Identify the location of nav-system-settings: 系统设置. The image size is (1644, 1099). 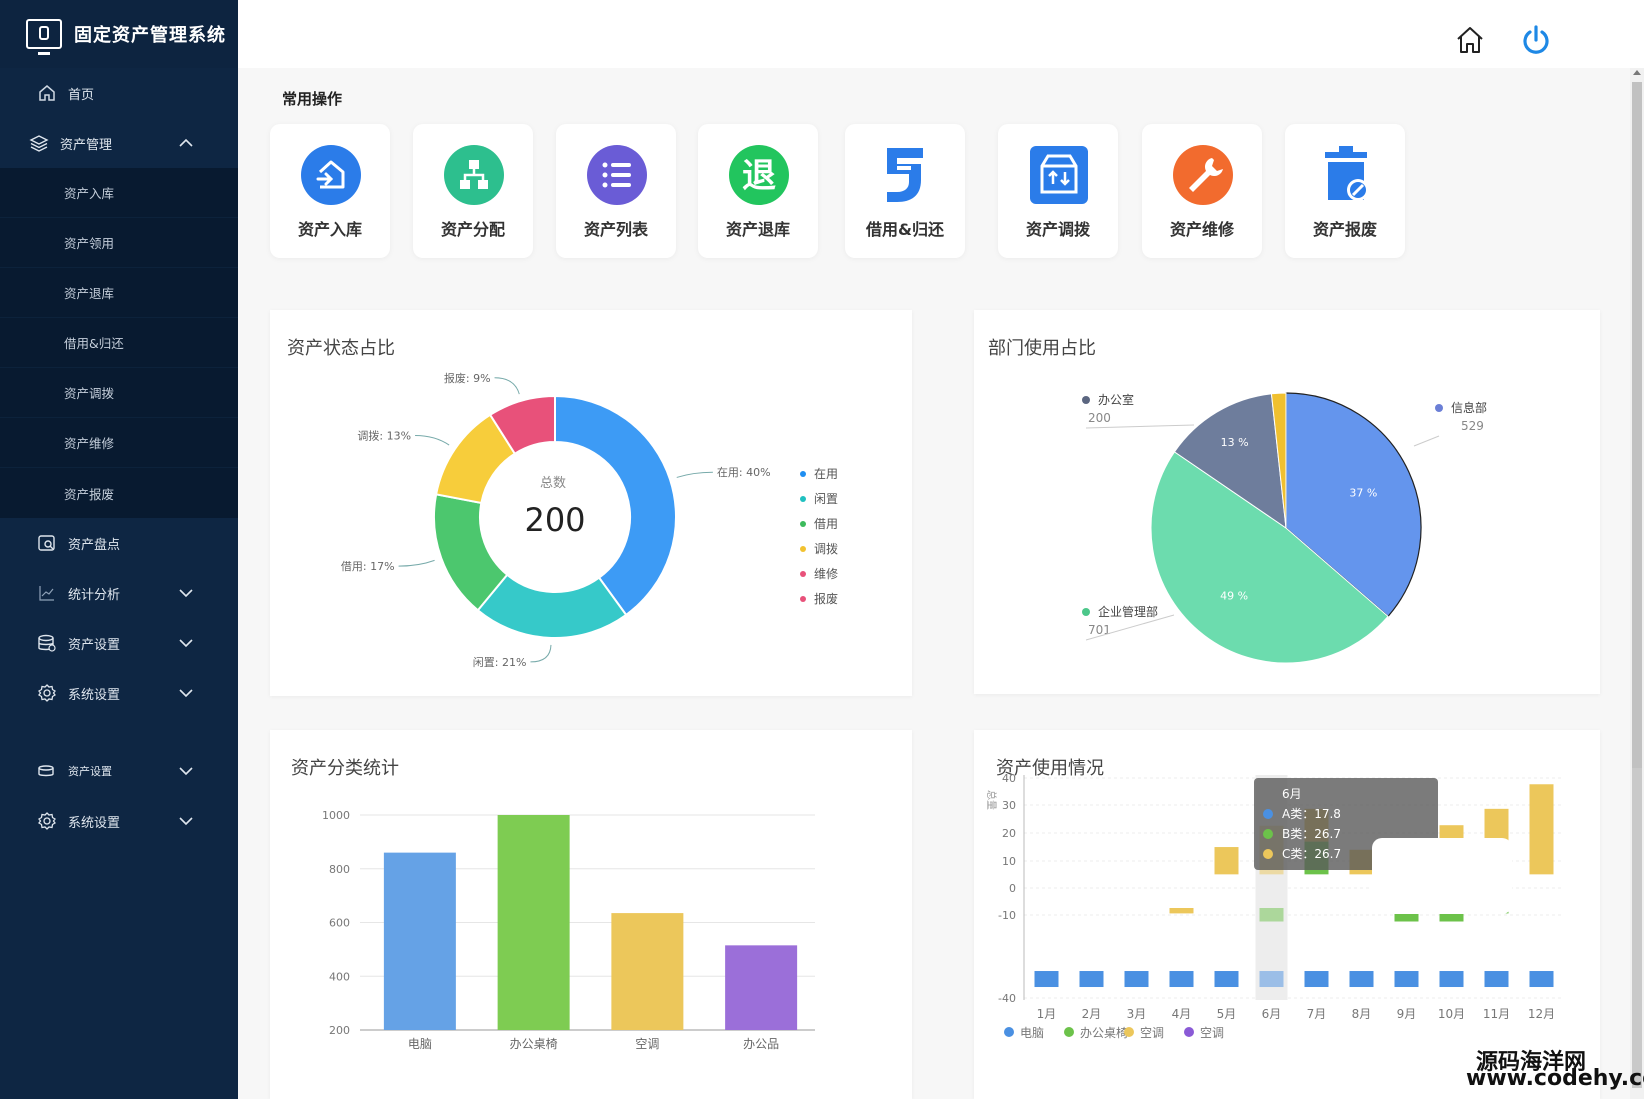
(119, 693).